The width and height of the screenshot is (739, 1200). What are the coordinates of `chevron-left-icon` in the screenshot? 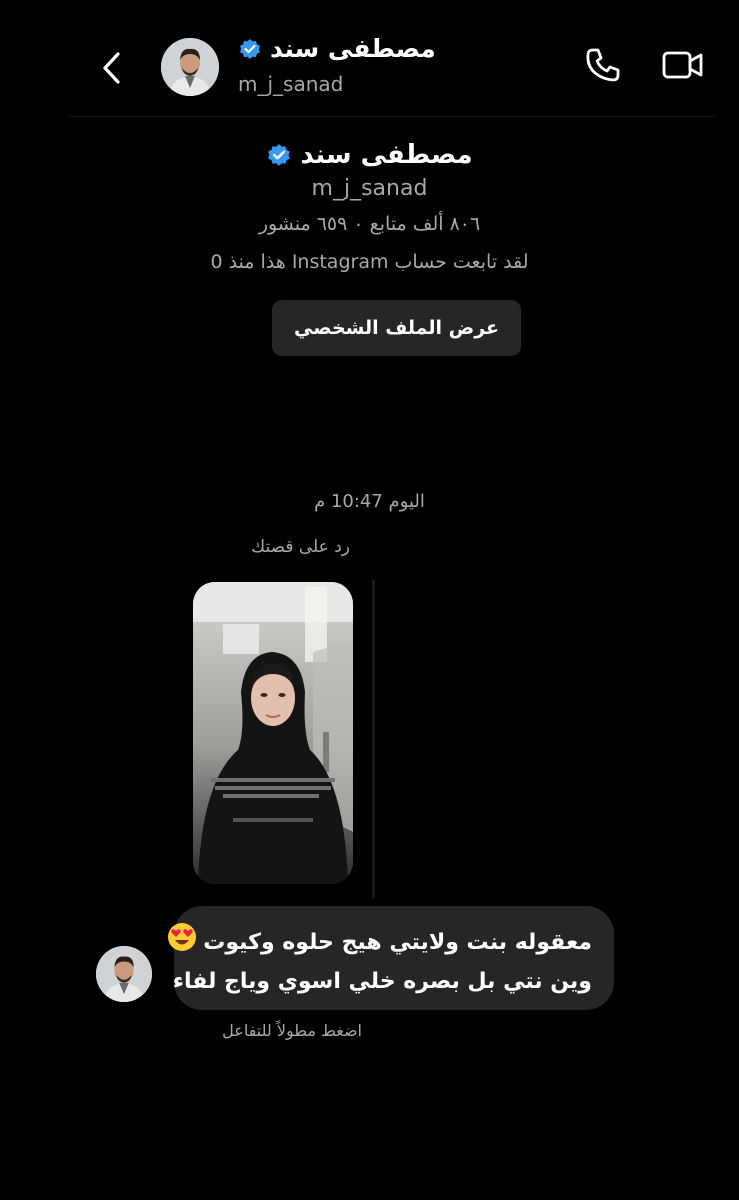 It's located at (111, 68).